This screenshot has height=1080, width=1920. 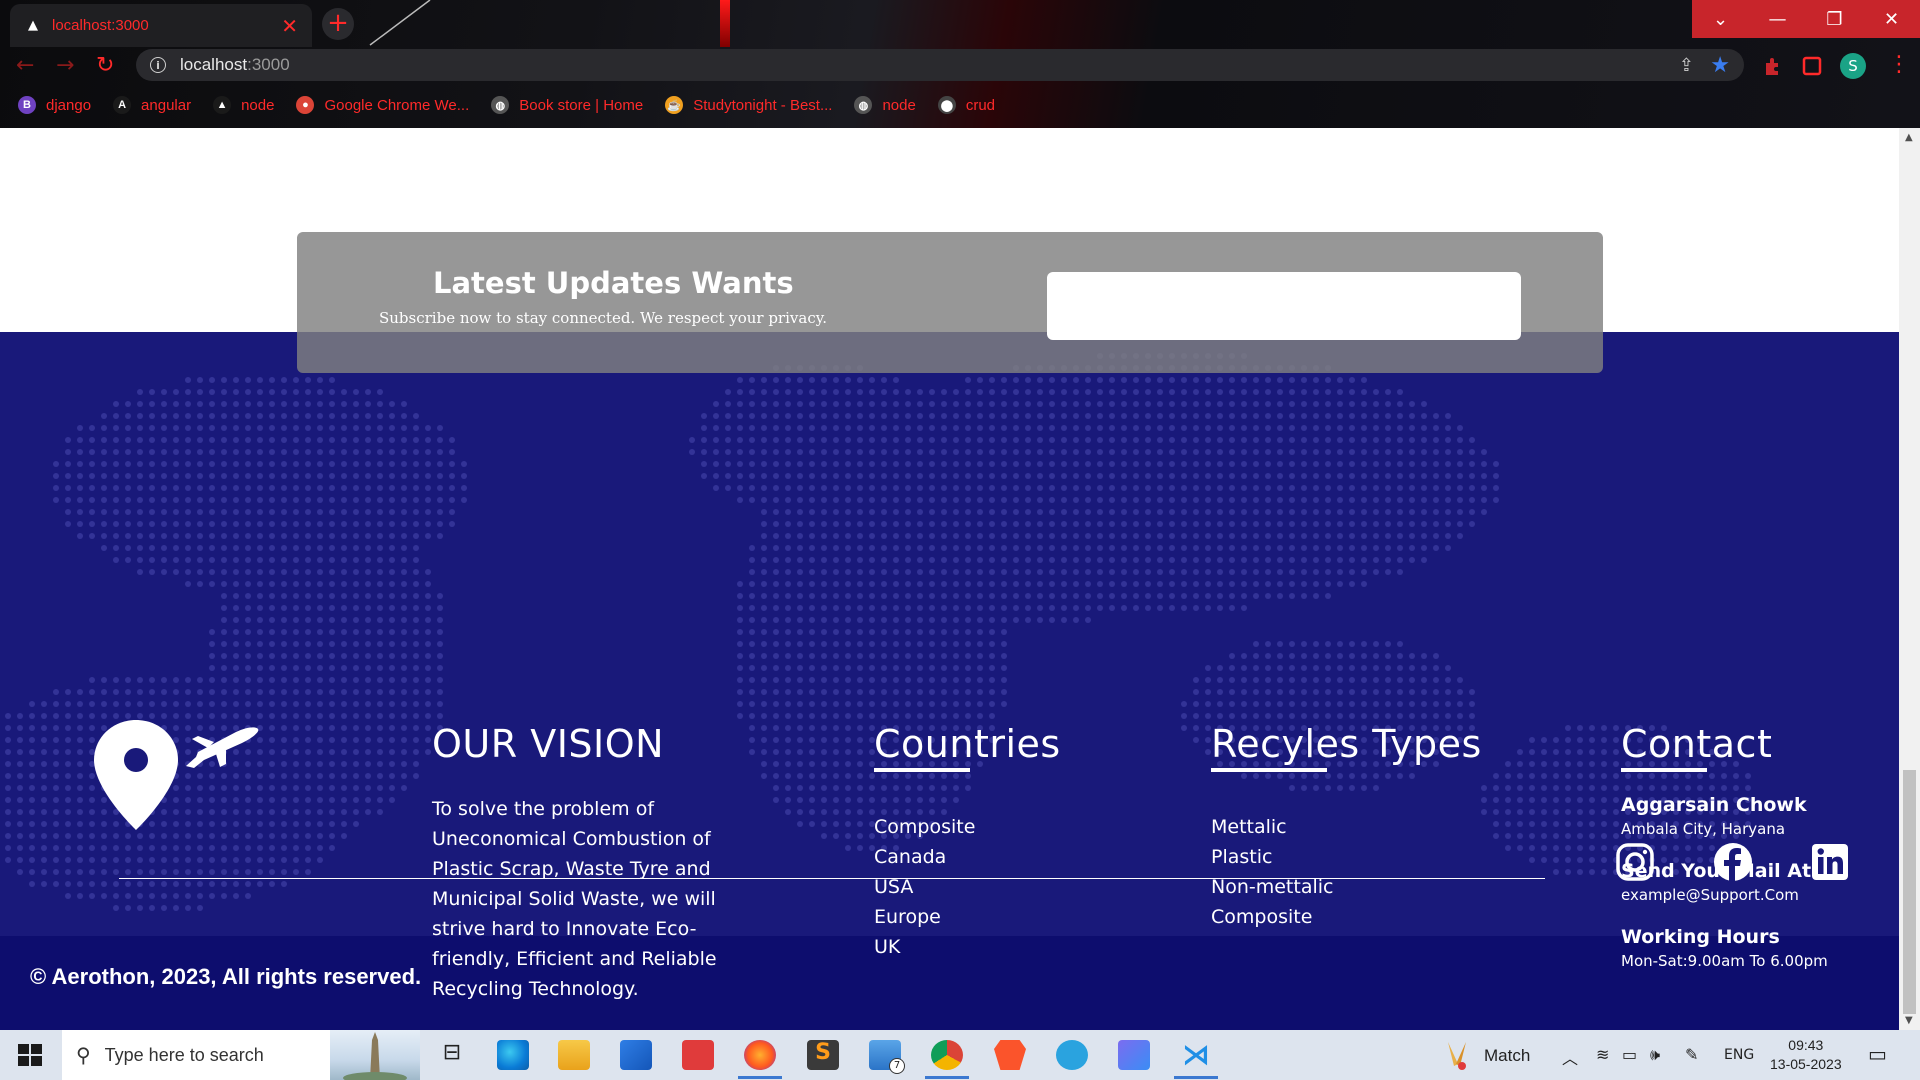 I want to click on scroll-up-icon: ▲, so click(x=1909, y=137).